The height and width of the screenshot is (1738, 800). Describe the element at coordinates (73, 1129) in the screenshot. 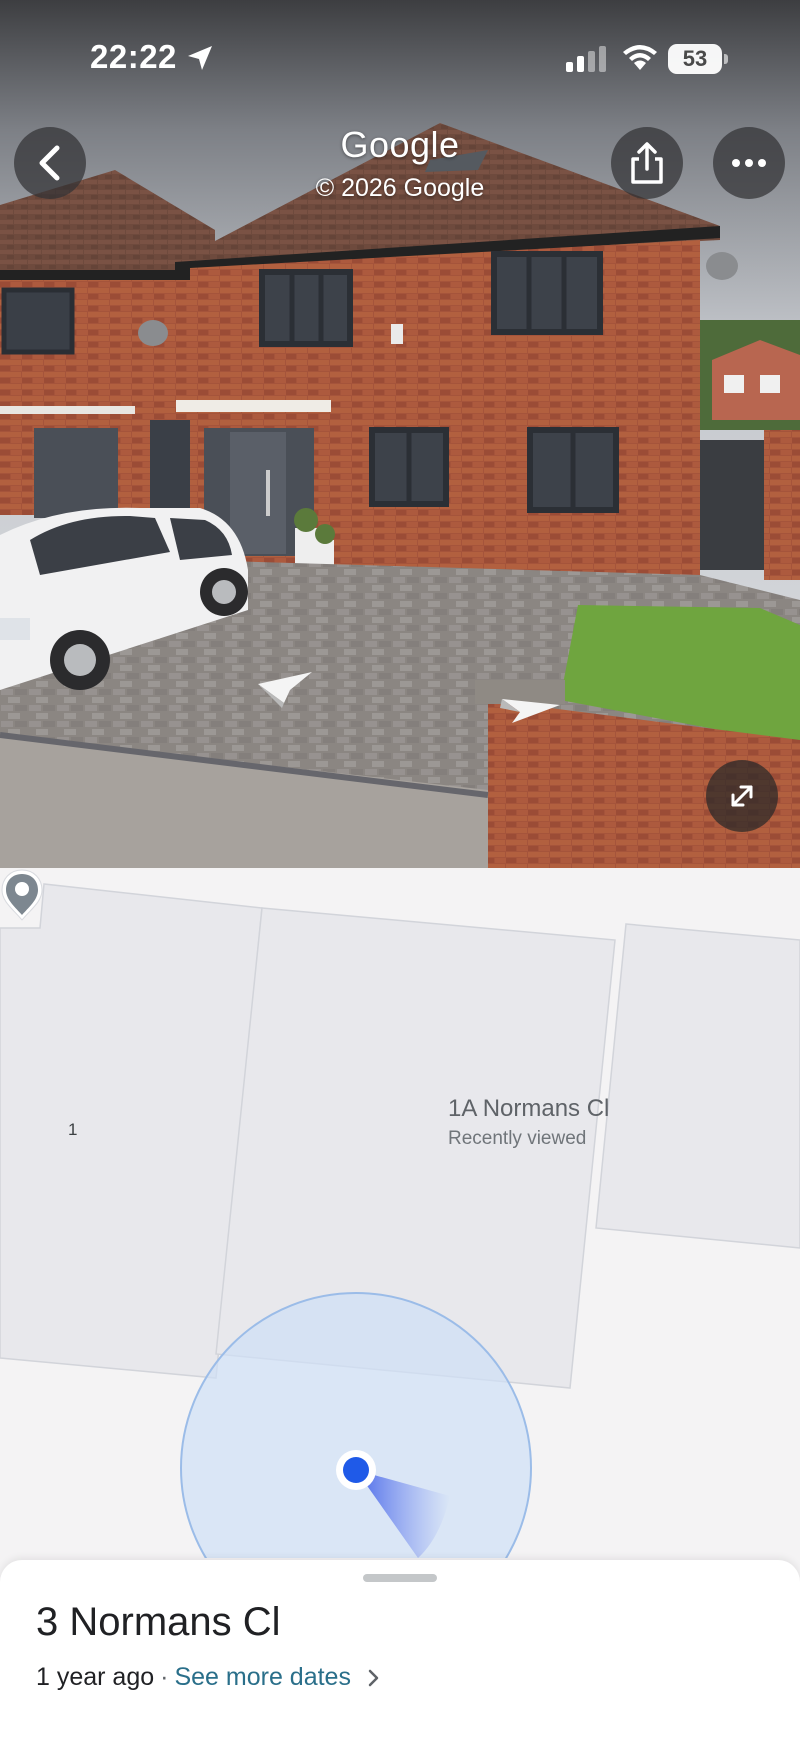

I see `house-number-label: 1` at that location.